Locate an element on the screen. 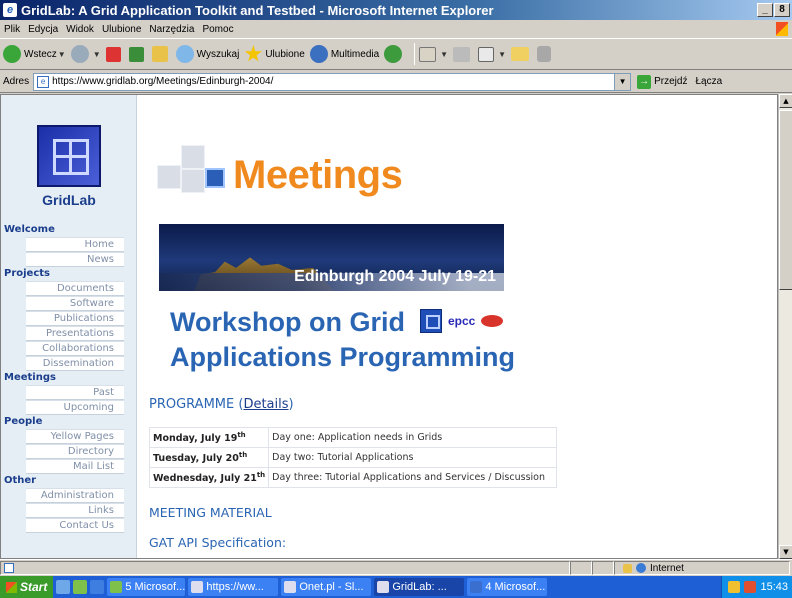 This screenshot has width=792, height=598. back-button: Wstecz ▼ is located at coordinates (34, 54).